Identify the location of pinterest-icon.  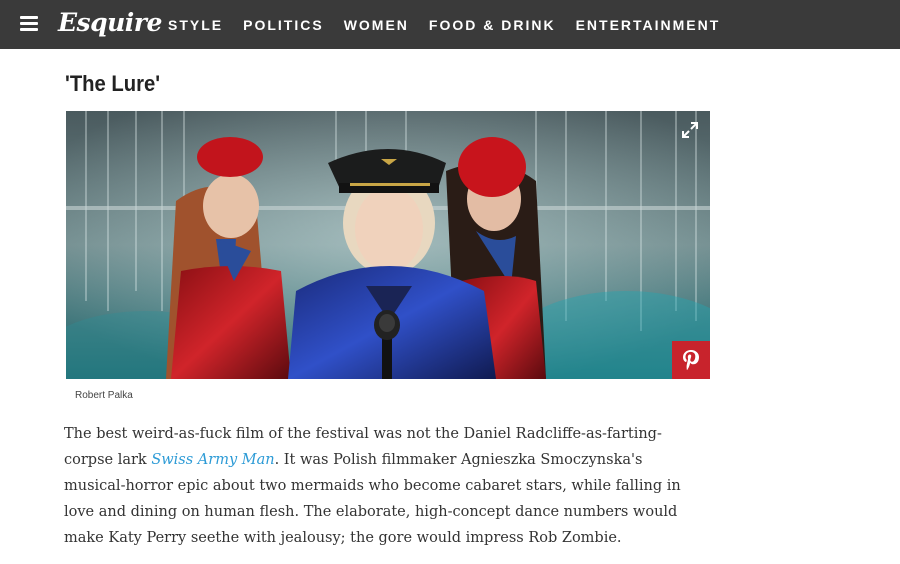
(691, 360).